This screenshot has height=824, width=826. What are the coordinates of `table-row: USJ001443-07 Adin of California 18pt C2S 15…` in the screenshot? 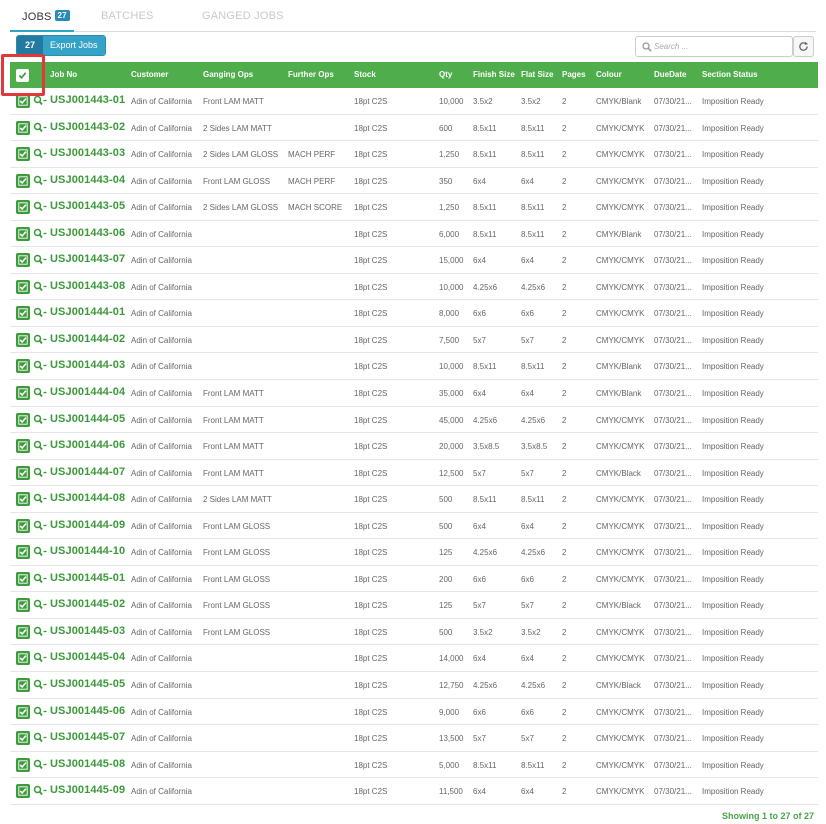 It's located at (414, 260).